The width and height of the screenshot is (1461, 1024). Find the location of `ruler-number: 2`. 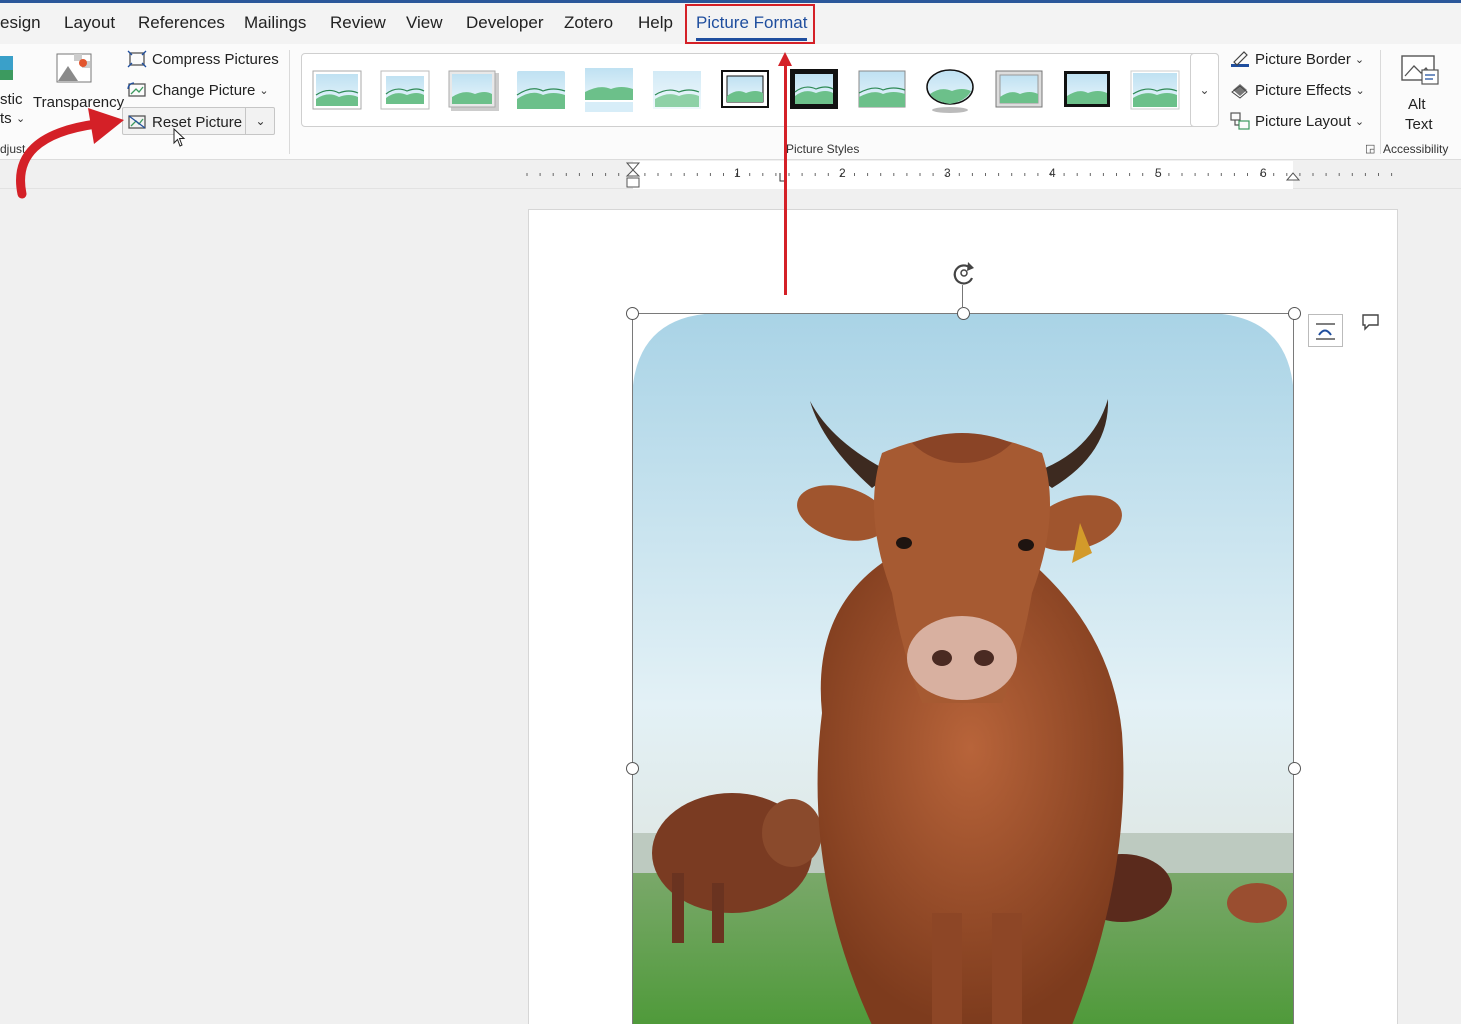

ruler-number: 2 is located at coordinates (842, 173).